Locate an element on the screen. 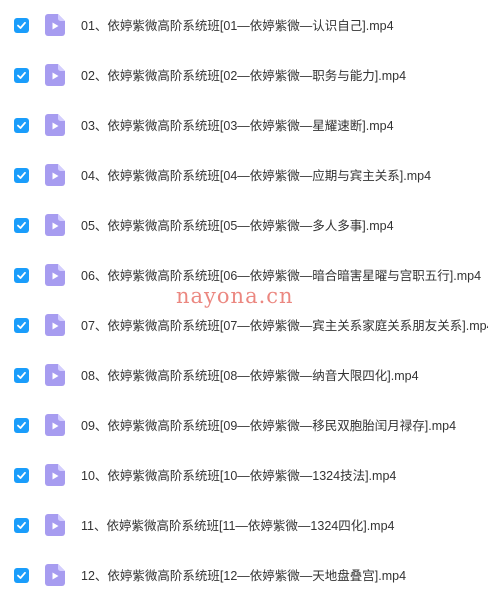 This screenshot has width=488, height=597. file-row: 10、依婷紫微高阶系统班[10—依婷紫微—1324技法].mp4 is located at coordinates (244, 476).